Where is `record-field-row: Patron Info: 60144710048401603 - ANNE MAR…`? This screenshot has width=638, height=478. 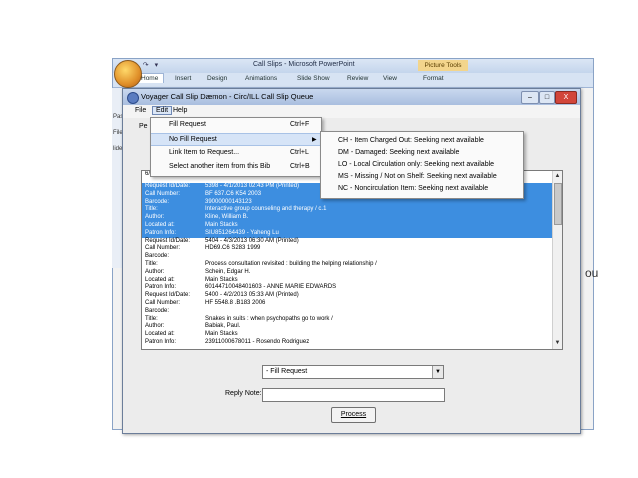
record-field-row: Patron Info: 60144710048401603 - ANNE MAR… is located at coordinates (347, 288).